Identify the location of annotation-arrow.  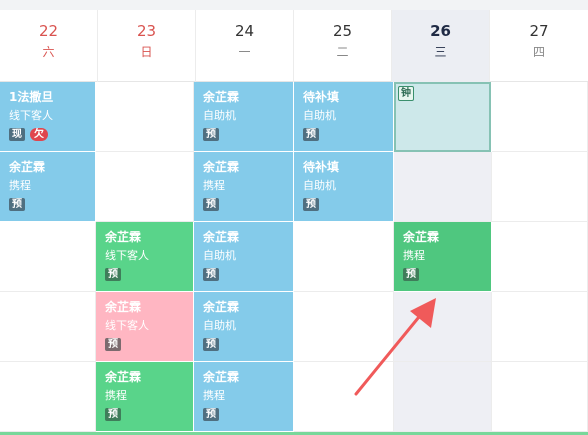
(395, 347).